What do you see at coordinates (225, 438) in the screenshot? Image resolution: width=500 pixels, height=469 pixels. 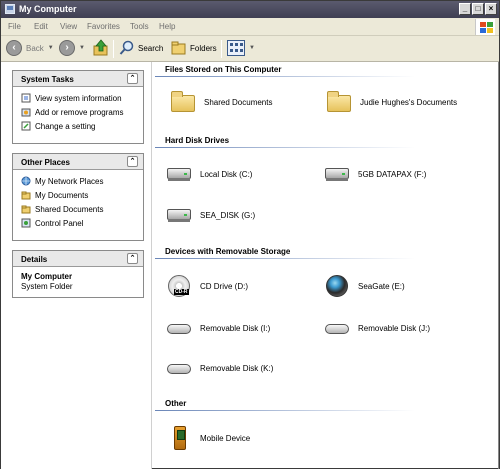 I see `item-label: Mobile Device` at bounding box center [225, 438].